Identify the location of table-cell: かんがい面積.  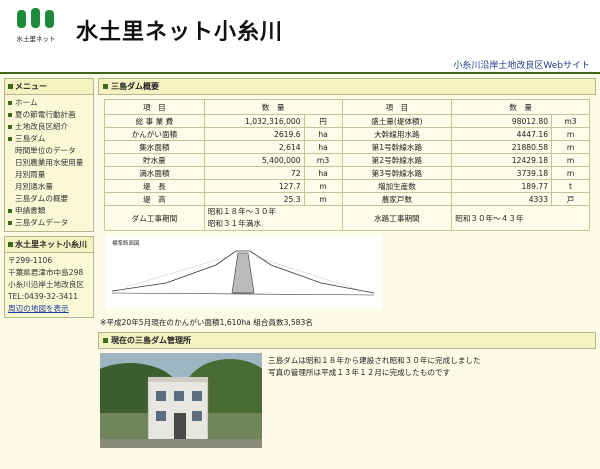
(154, 134).